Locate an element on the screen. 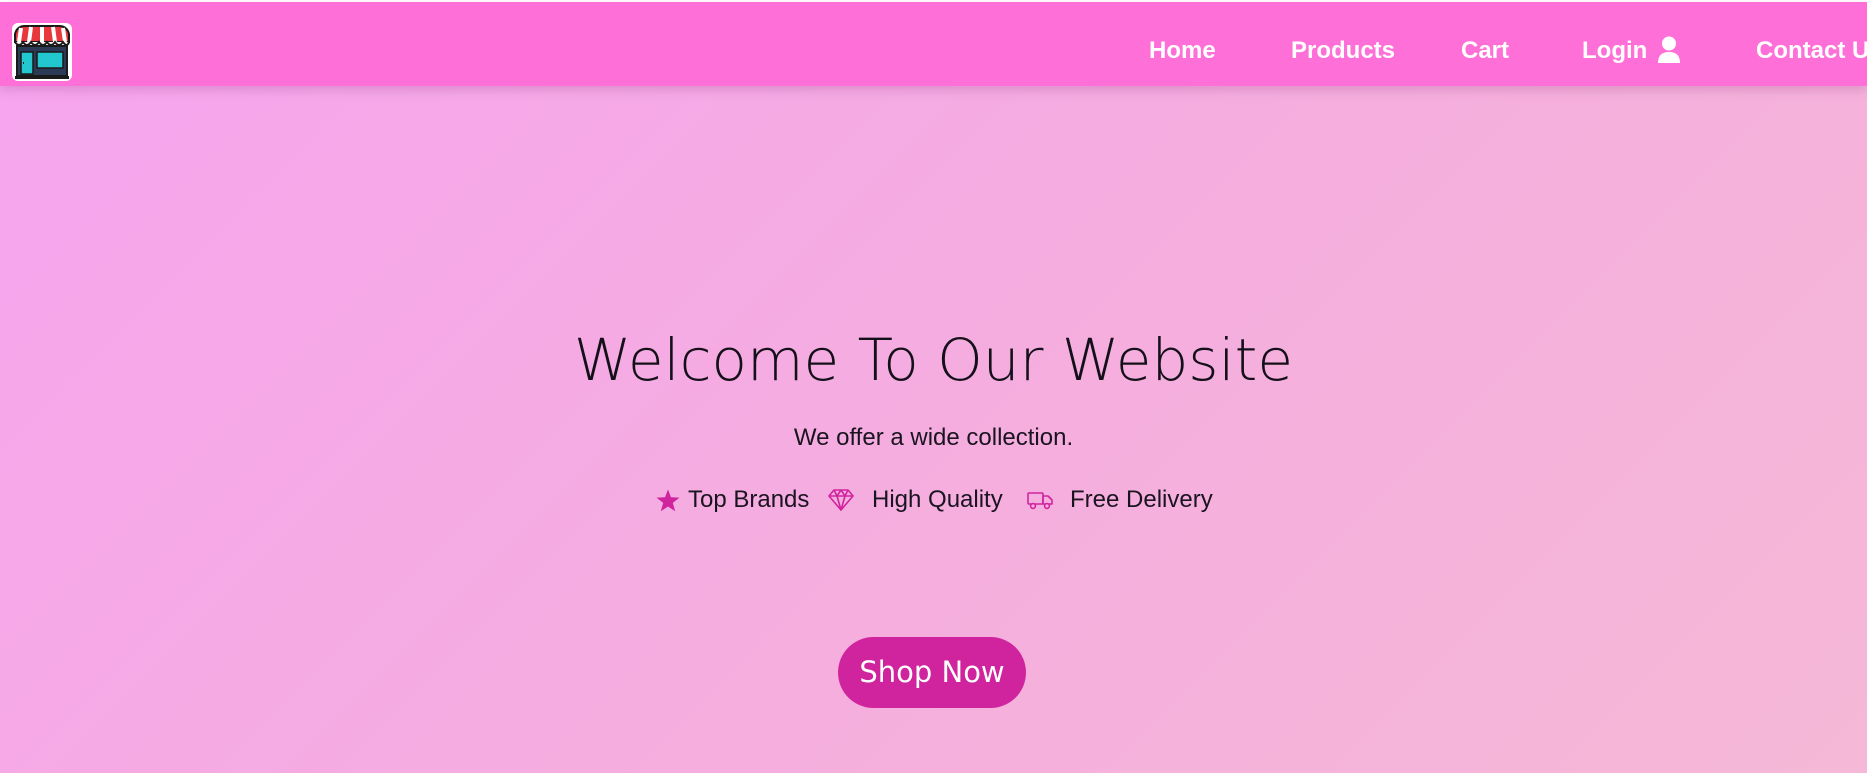  feature-list: Top Brands High Quality Free Delivery is located at coordinates (956, 500).